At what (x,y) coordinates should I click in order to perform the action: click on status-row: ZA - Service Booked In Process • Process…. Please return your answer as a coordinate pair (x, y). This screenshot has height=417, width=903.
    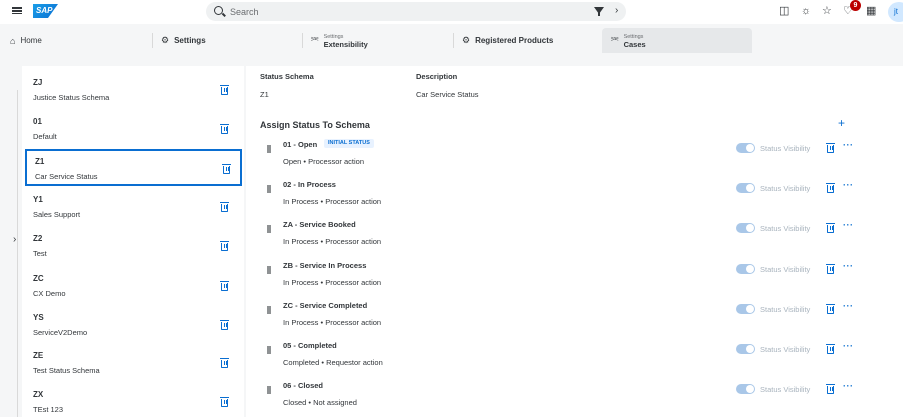
    Looking at the image, I should click on (580, 235).